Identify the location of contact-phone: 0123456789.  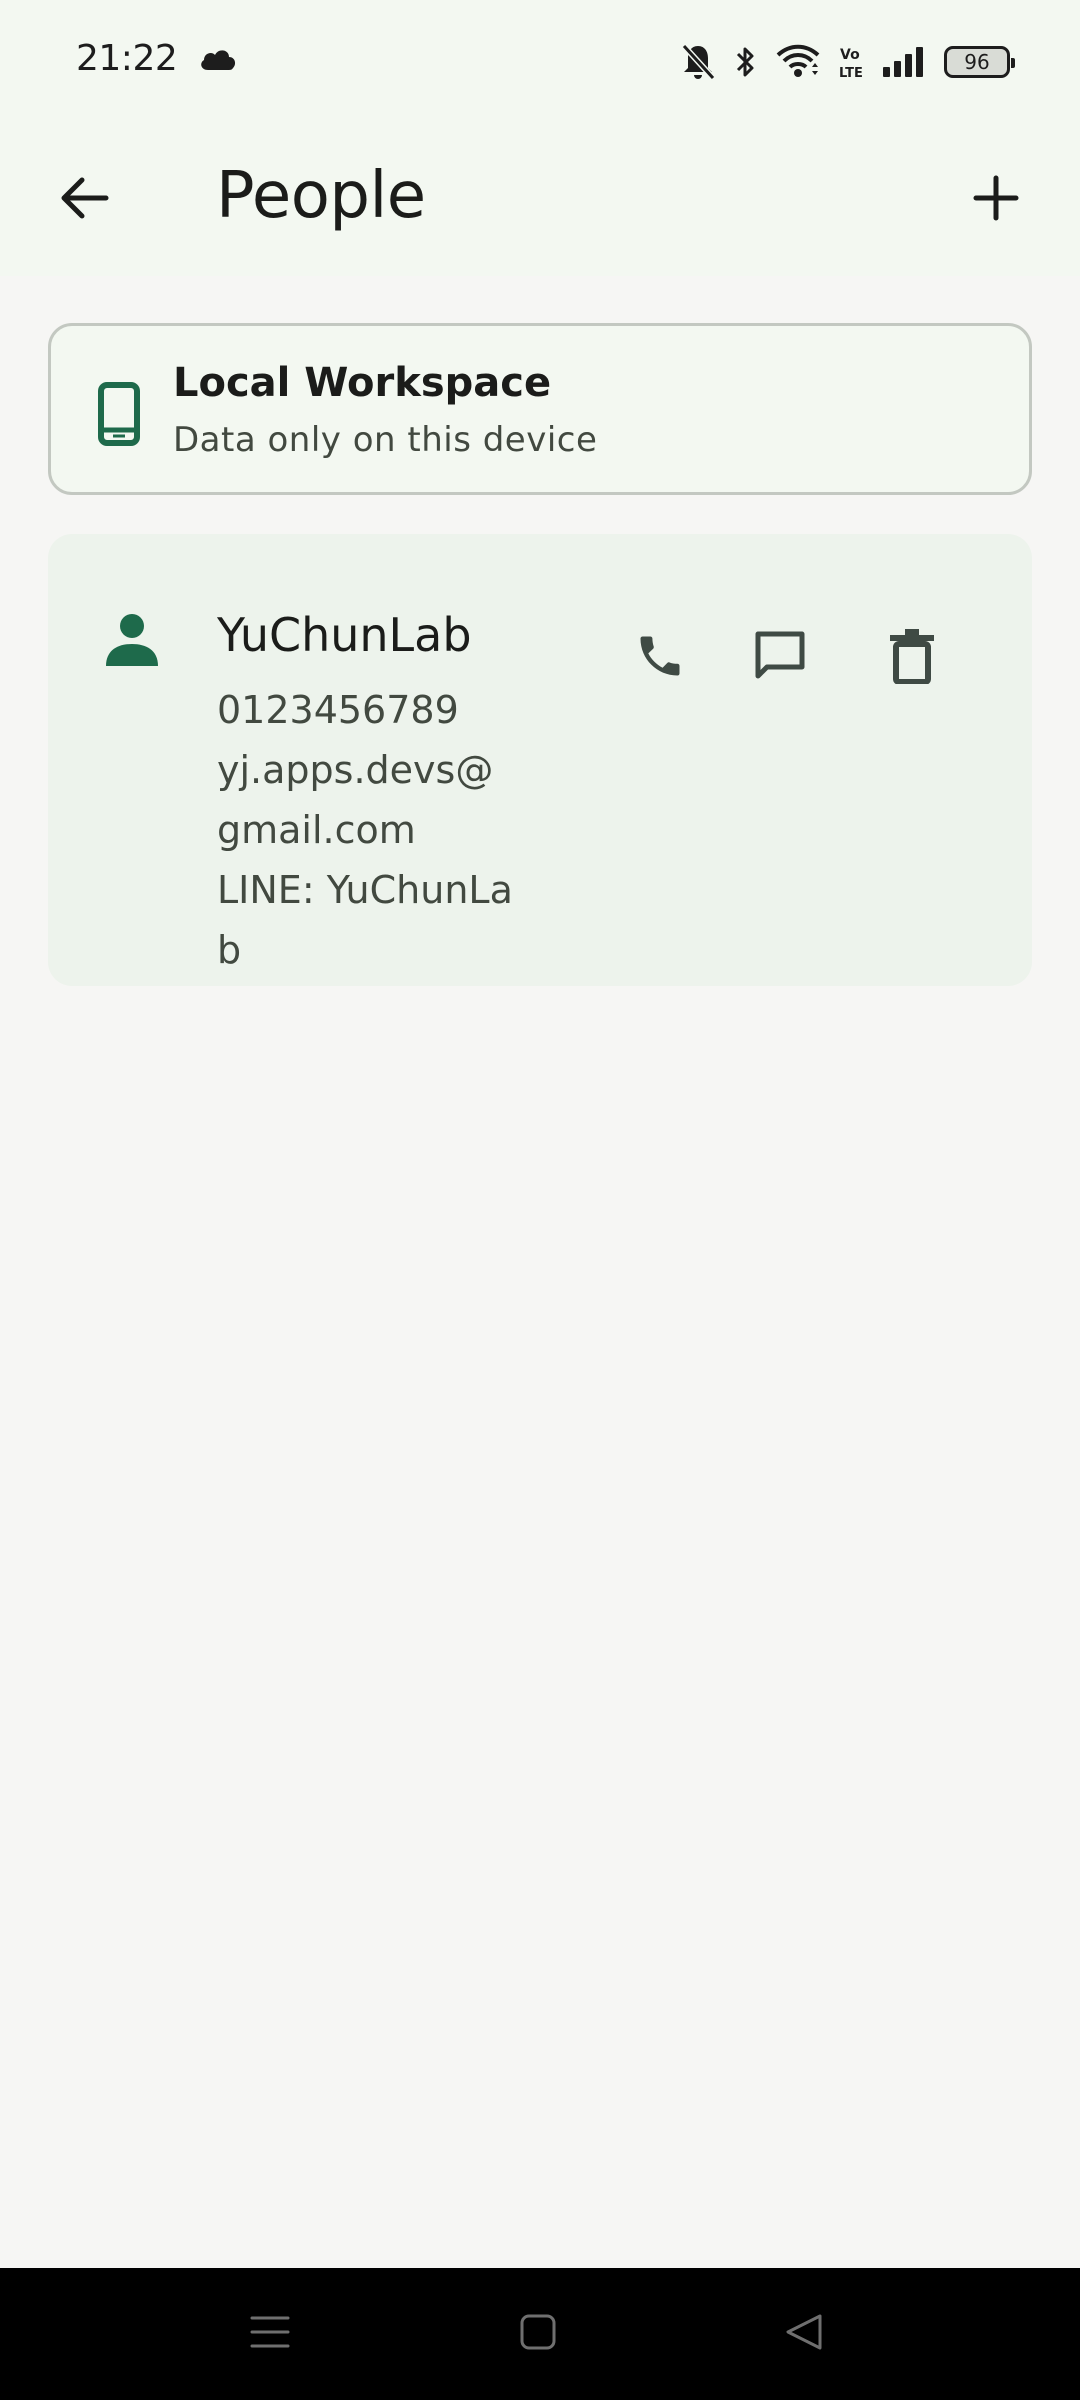
(338, 710).